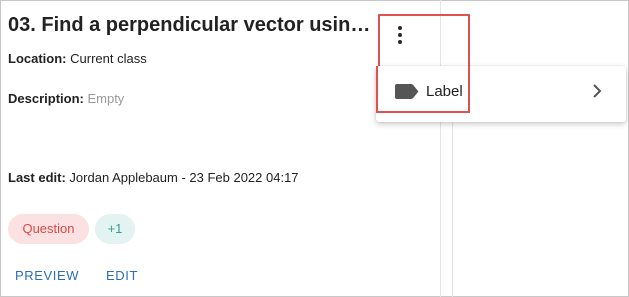 The height and width of the screenshot is (297, 629). Describe the element at coordinates (48, 229) in the screenshot. I see `tag-chip-question: Question` at that location.